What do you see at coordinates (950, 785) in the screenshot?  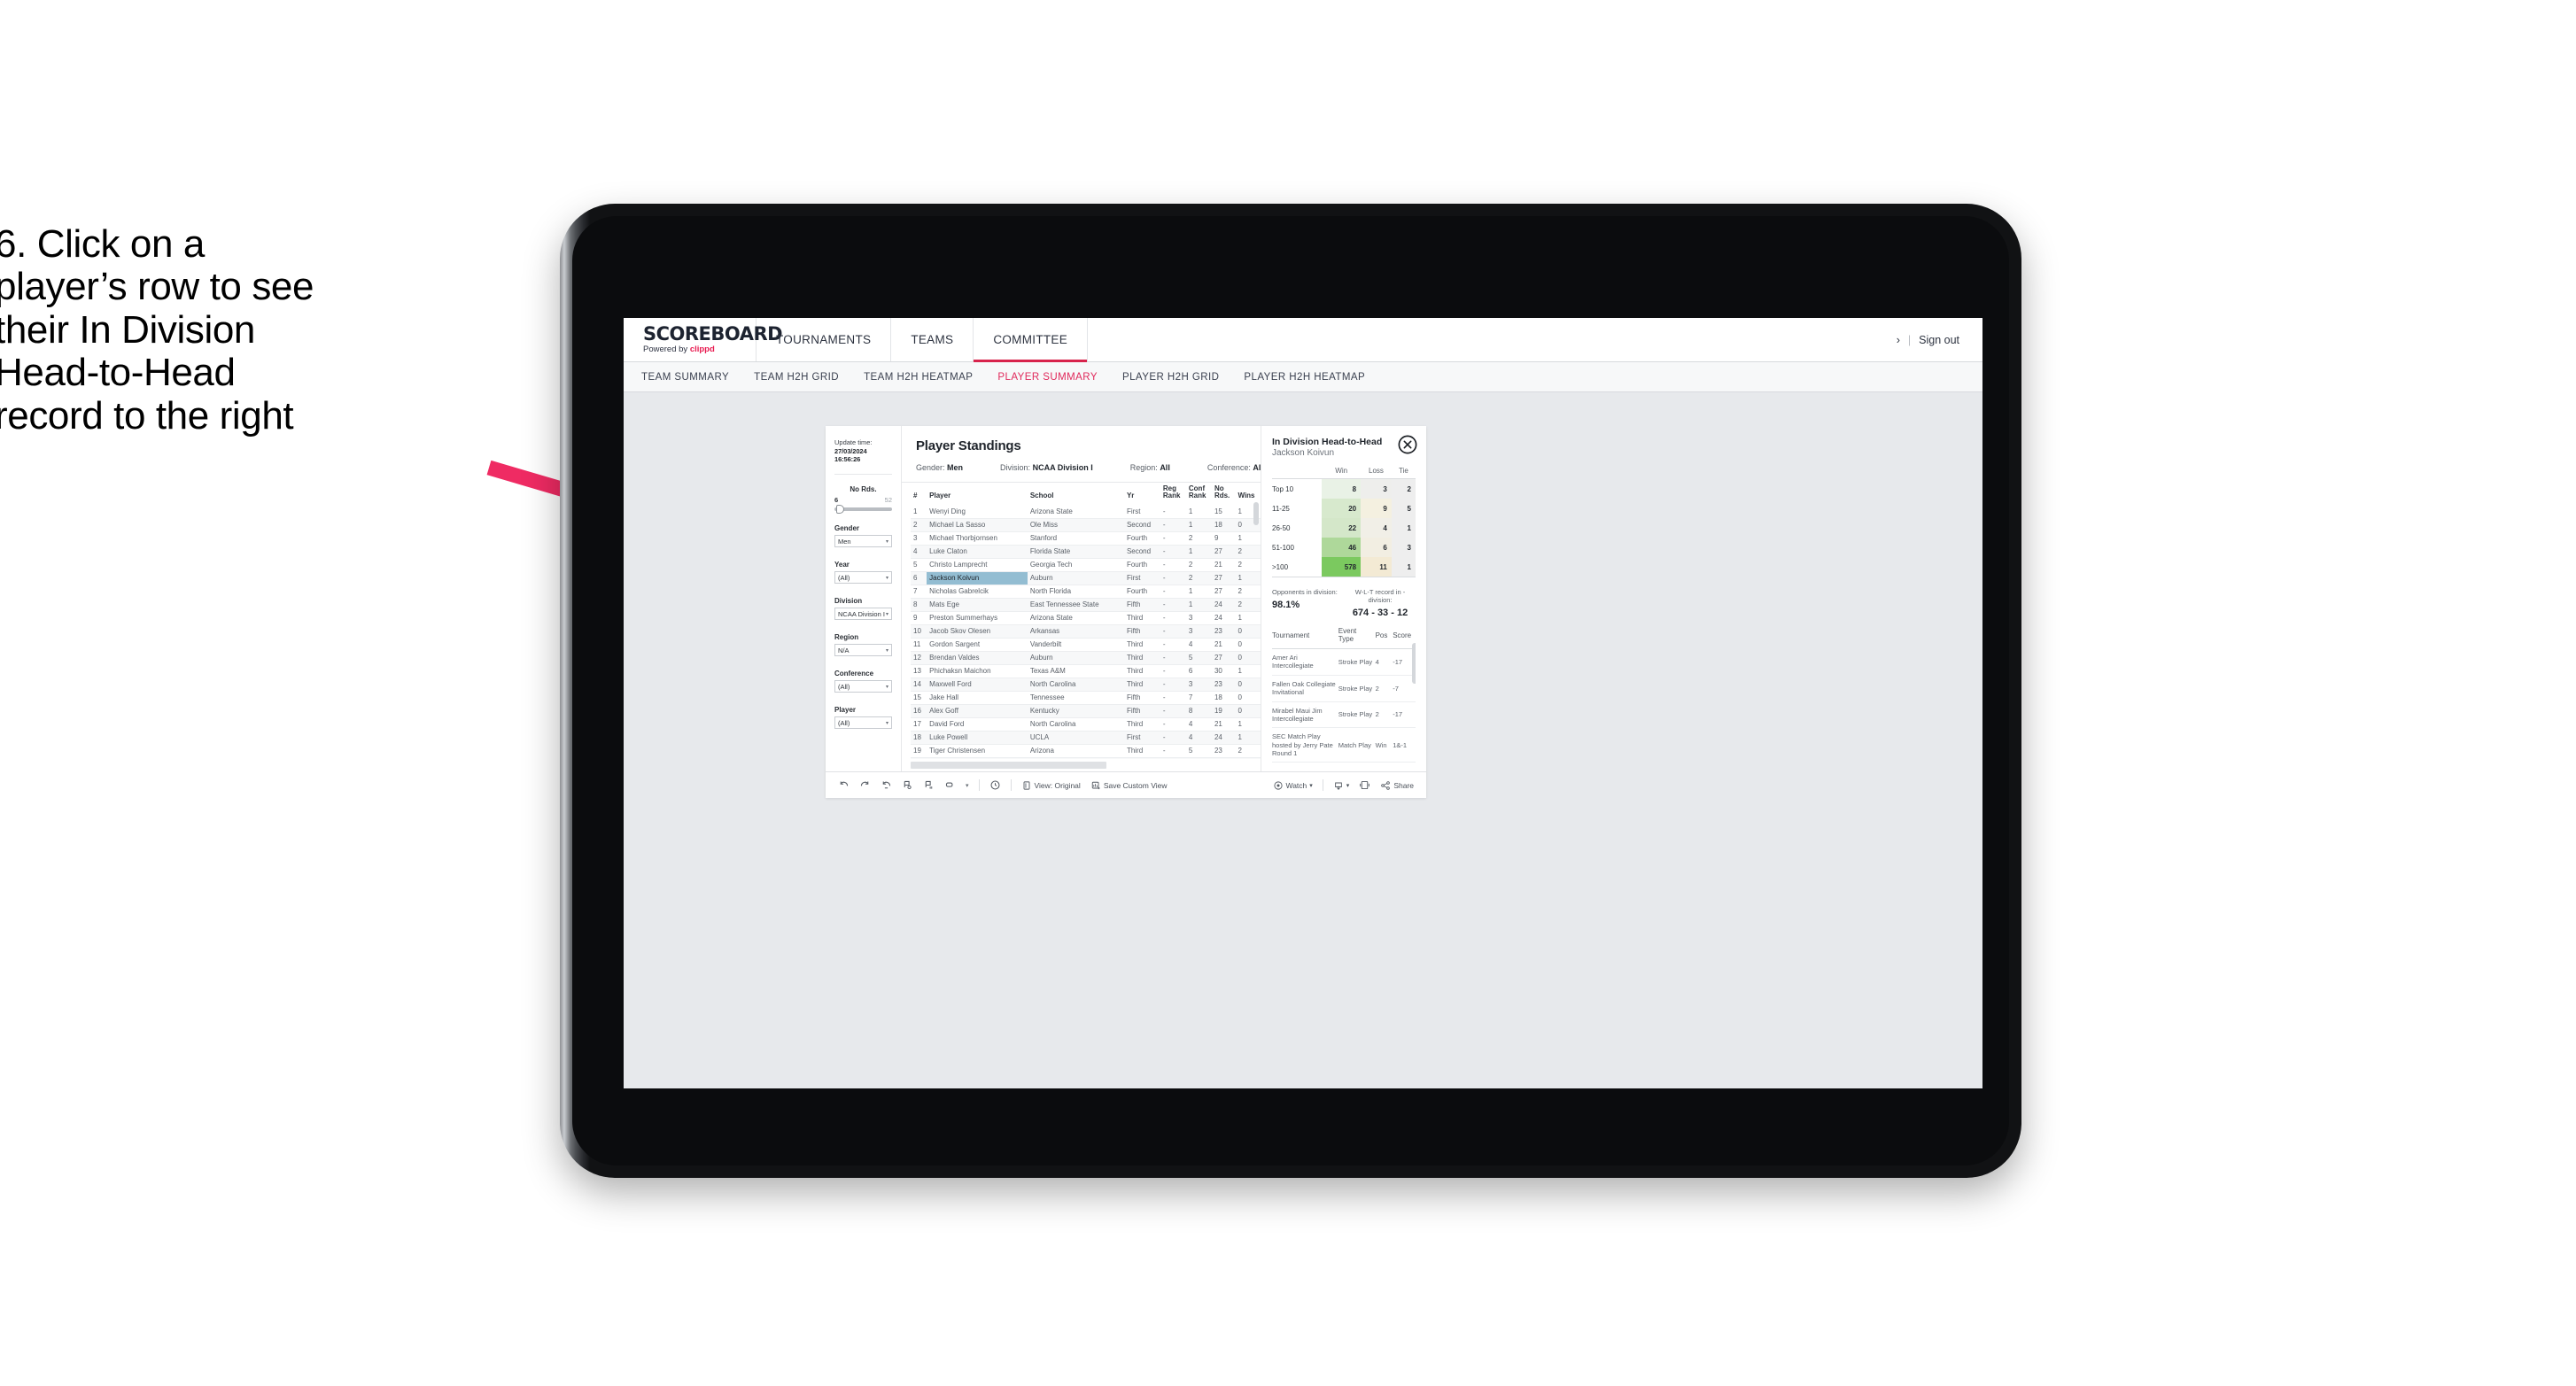 I see `highlight-icon` at bounding box center [950, 785].